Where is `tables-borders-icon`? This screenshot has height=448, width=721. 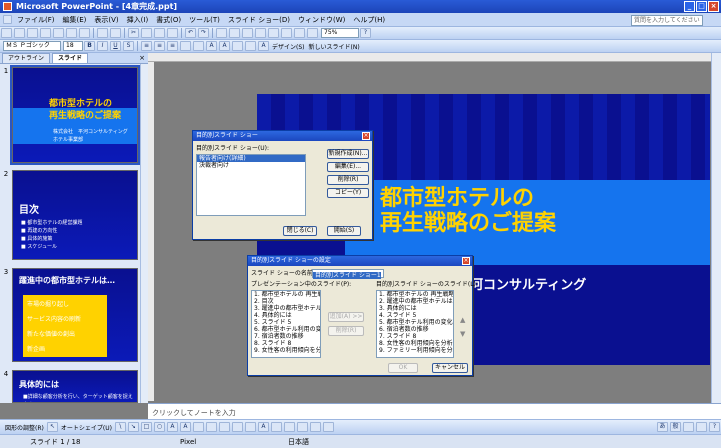 tables-borders-icon is located at coordinates (247, 33).